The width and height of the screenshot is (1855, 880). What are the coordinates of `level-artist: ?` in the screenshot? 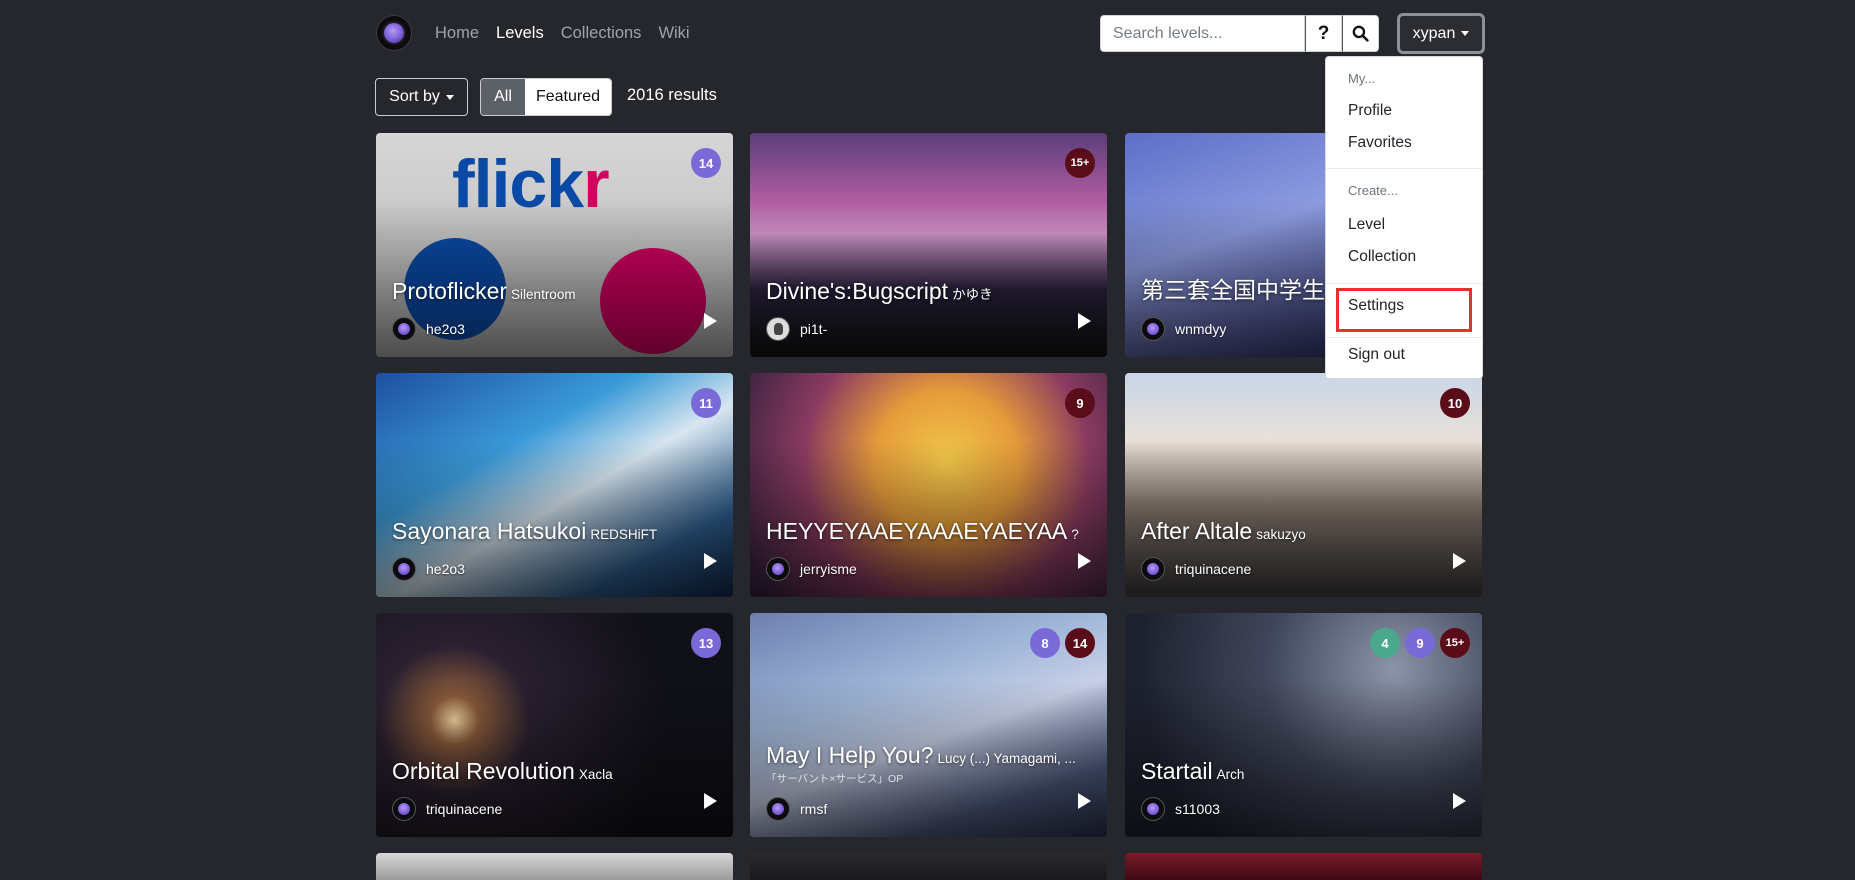 It's located at (1075, 534).